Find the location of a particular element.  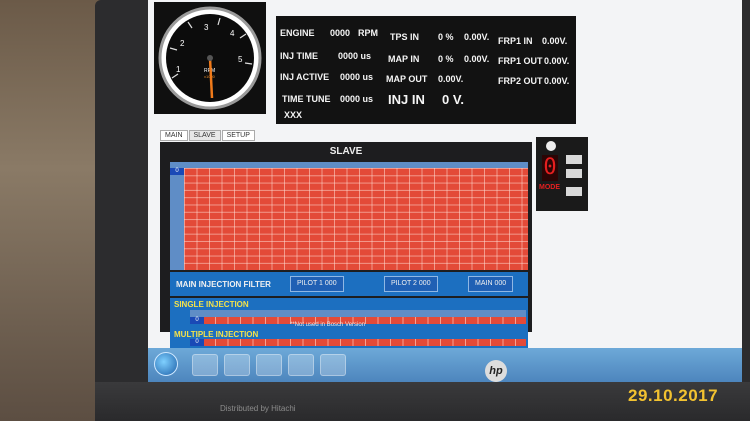

frp1-in-label: FRP1 IN is located at coordinates (515, 41).